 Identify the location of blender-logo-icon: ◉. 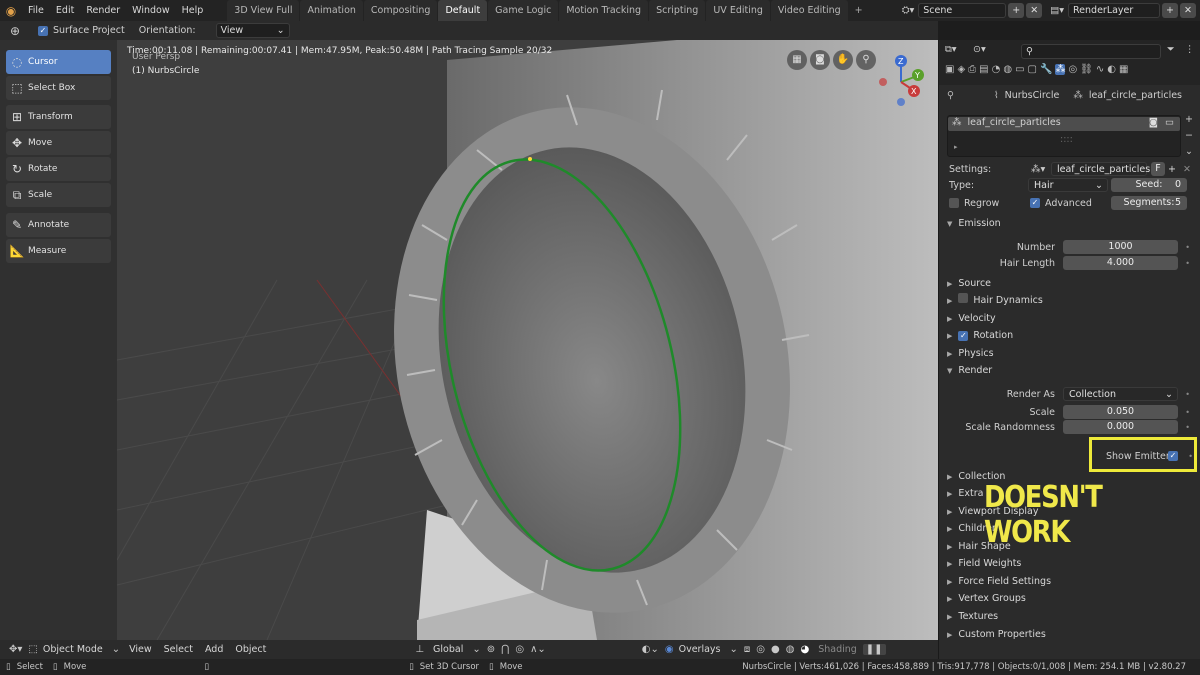
(11, 11).